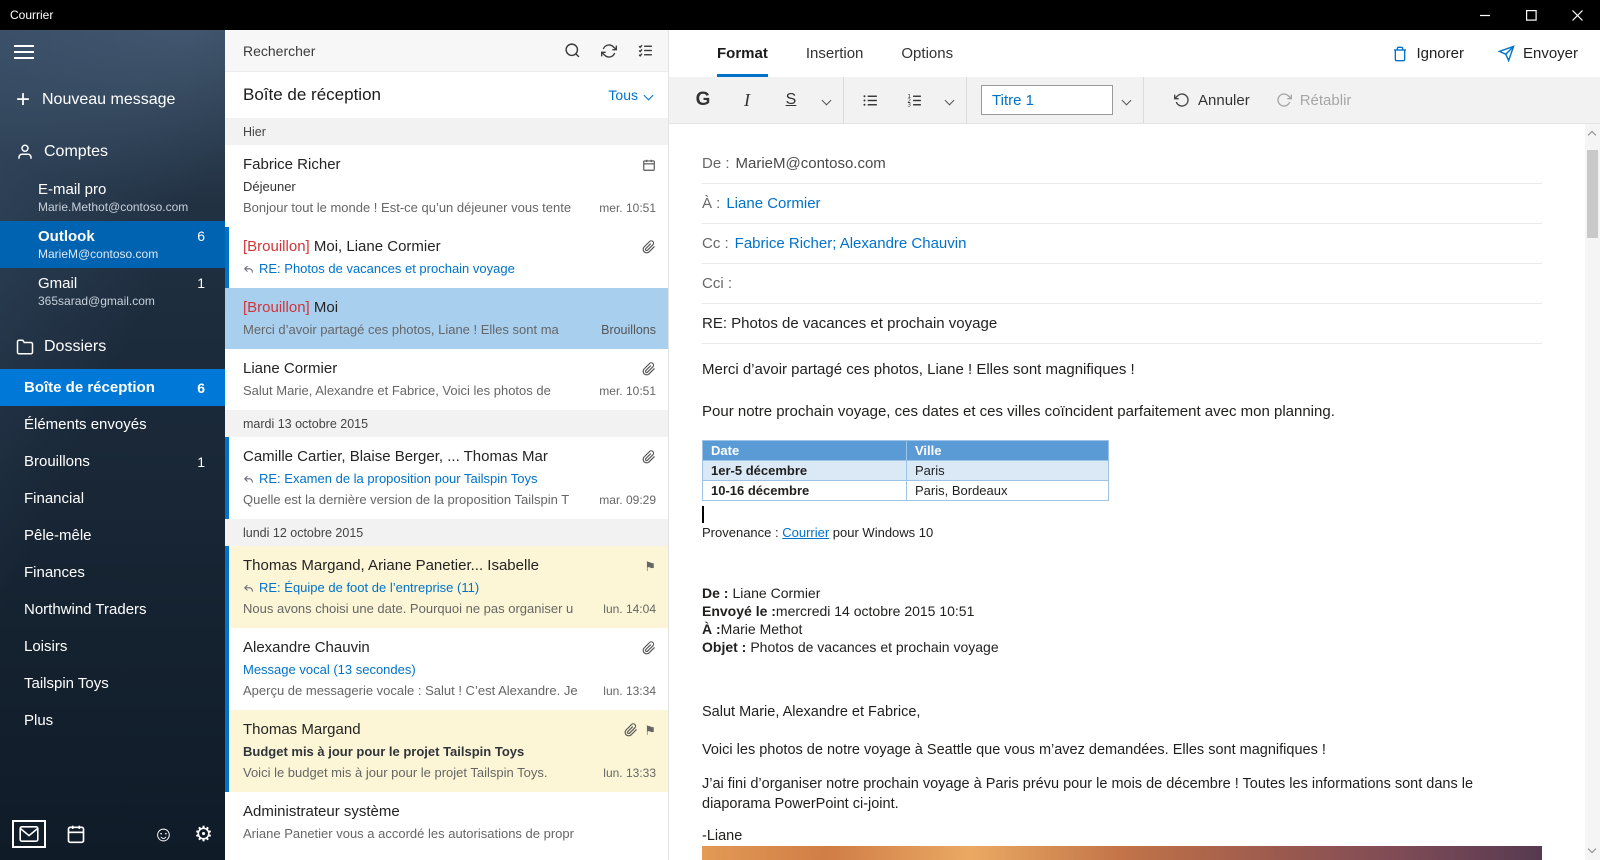 This screenshot has width=1600, height=860. What do you see at coordinates (609, 51) in the screenshot?
I see `sync-icon` at bounding box center [609, 51].